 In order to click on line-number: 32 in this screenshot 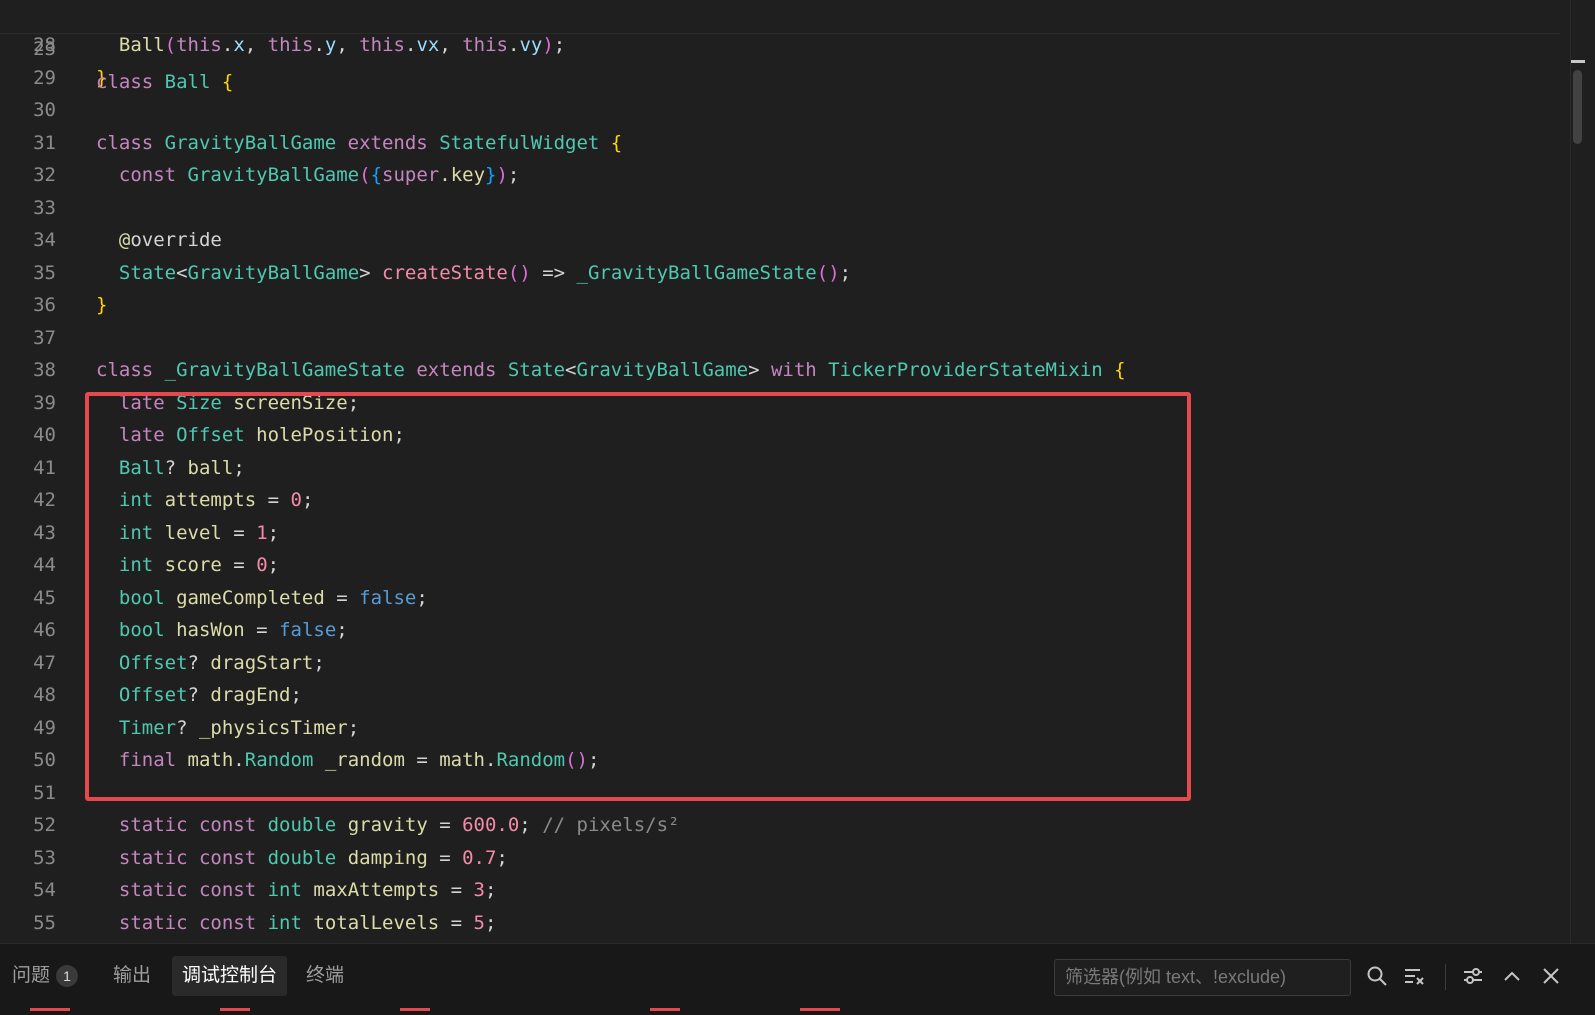, I will do `click(44, 175)`.